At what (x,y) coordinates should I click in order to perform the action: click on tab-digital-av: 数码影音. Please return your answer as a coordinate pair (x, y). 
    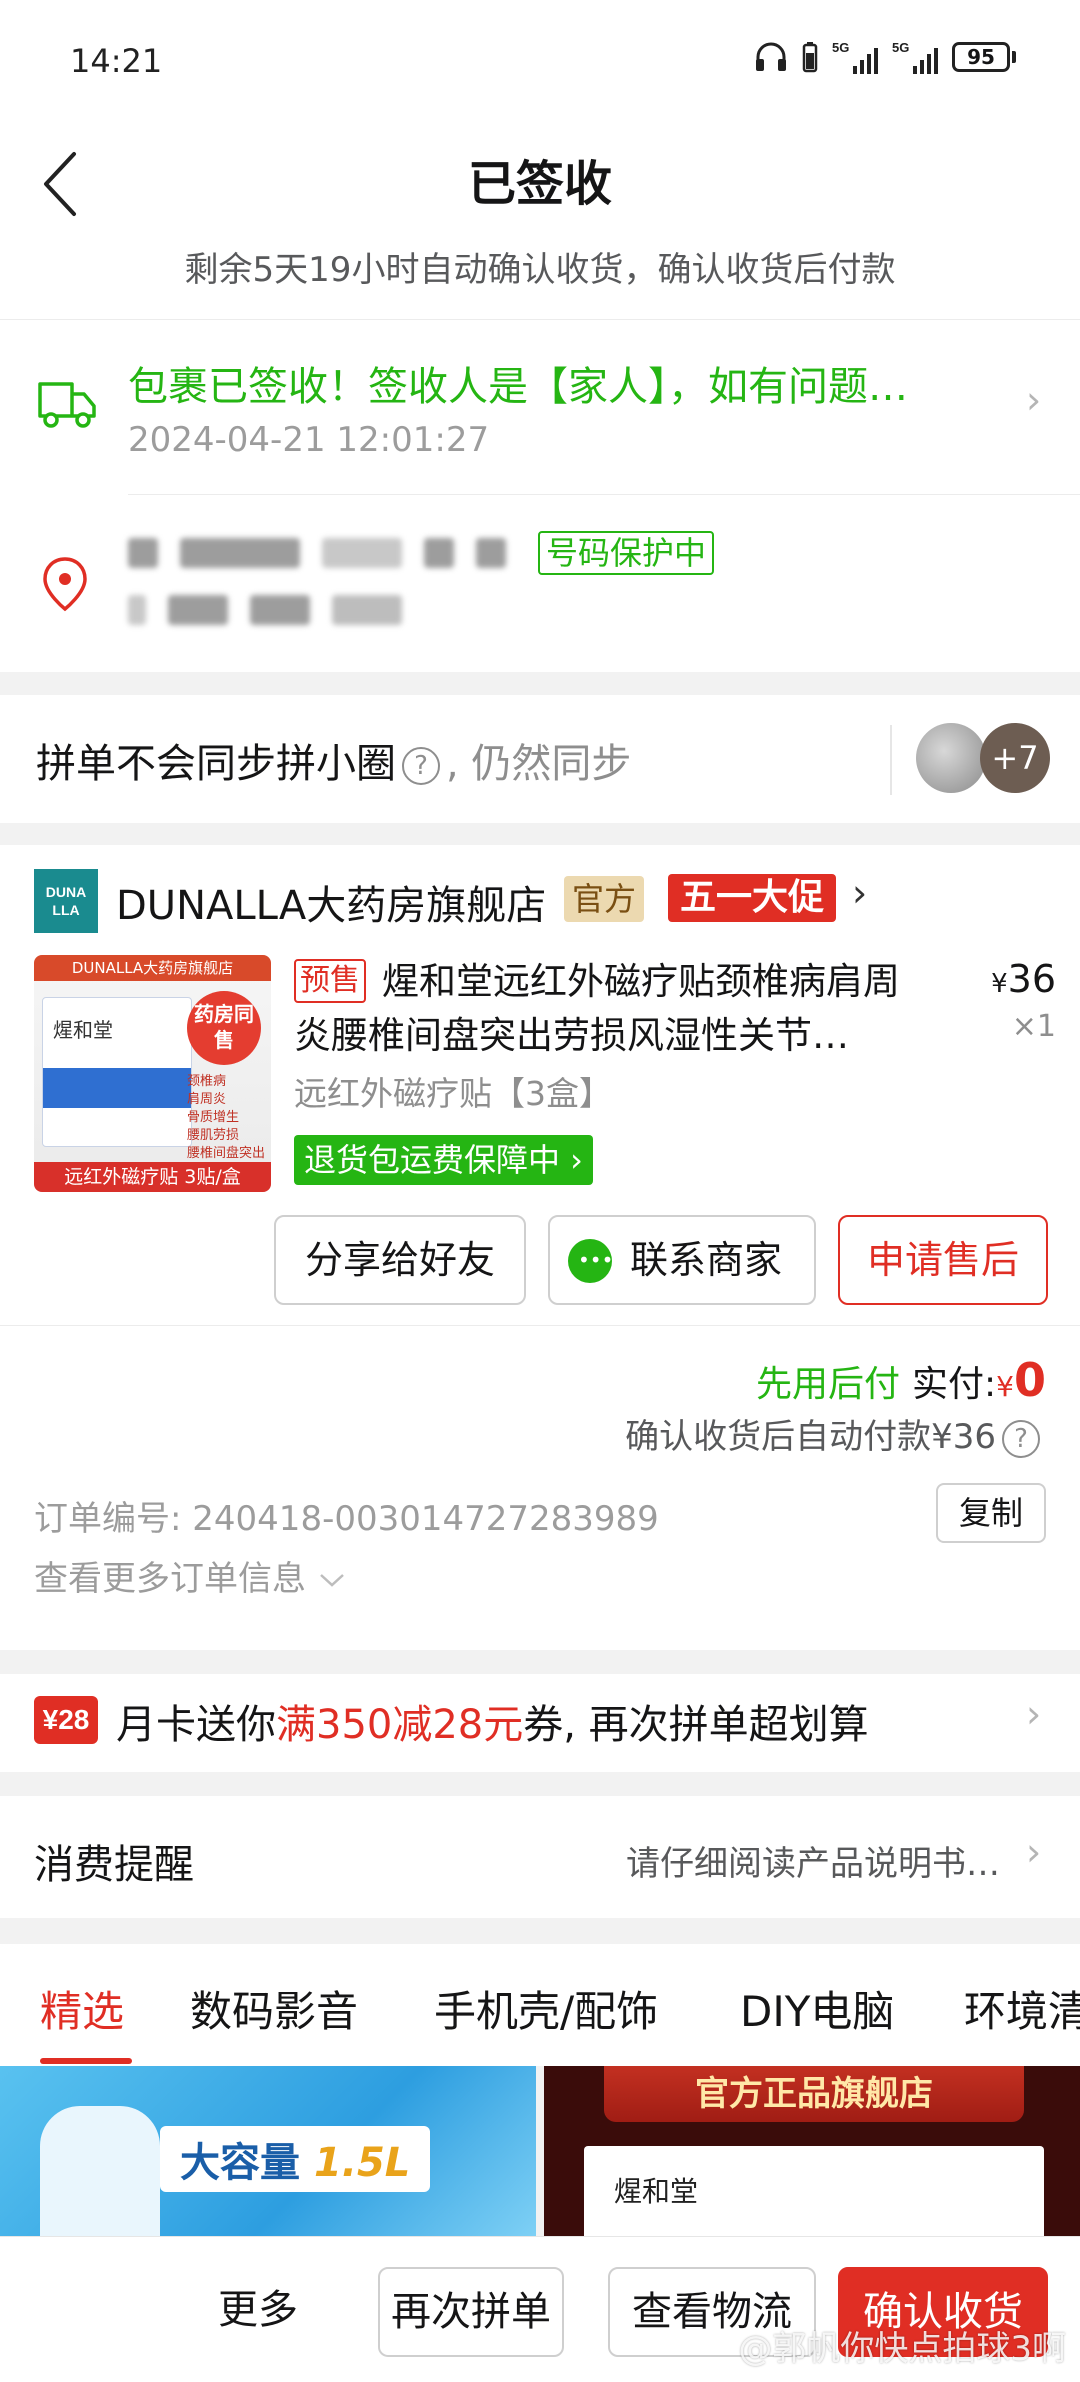
    Looking at the image, I should click on (274, 2008).